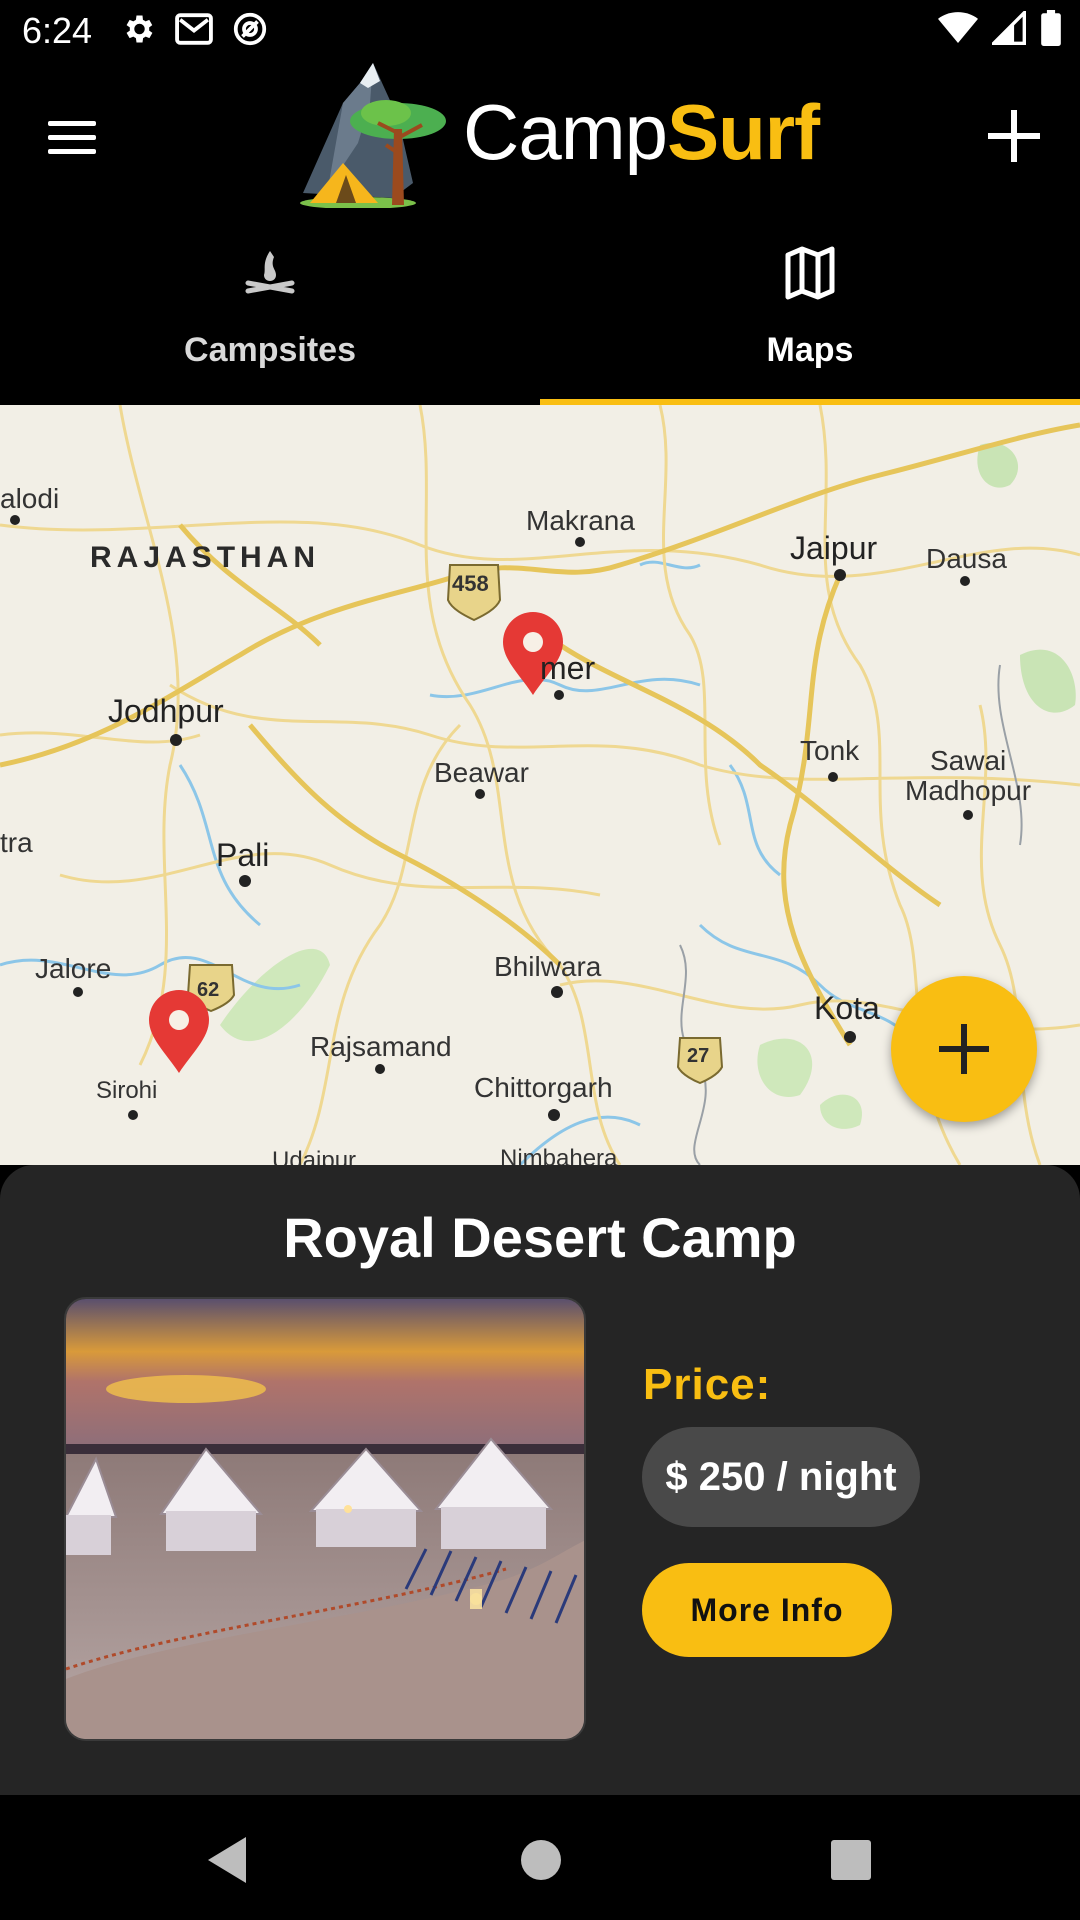  I want to click on highway-shield-label: 62, so click(208, 990).